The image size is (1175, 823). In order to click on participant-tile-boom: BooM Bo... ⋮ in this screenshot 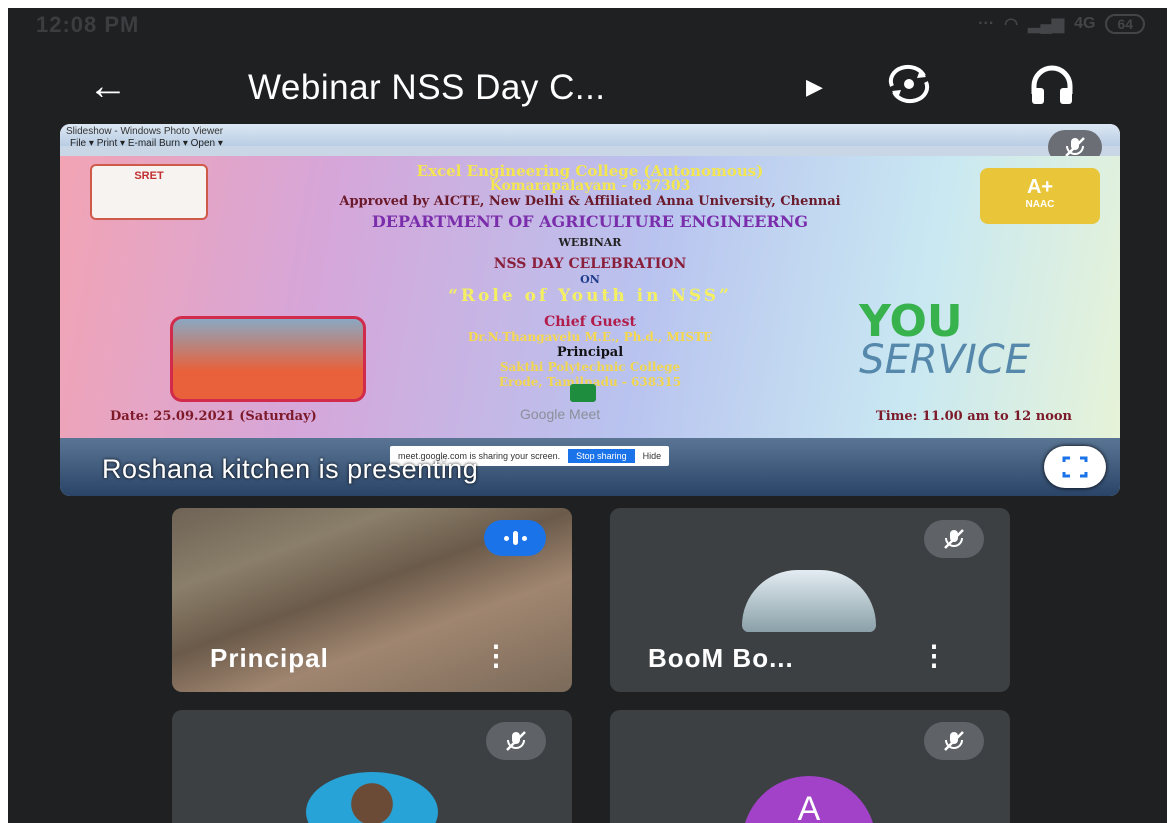, I will do `click(810, 600)`.